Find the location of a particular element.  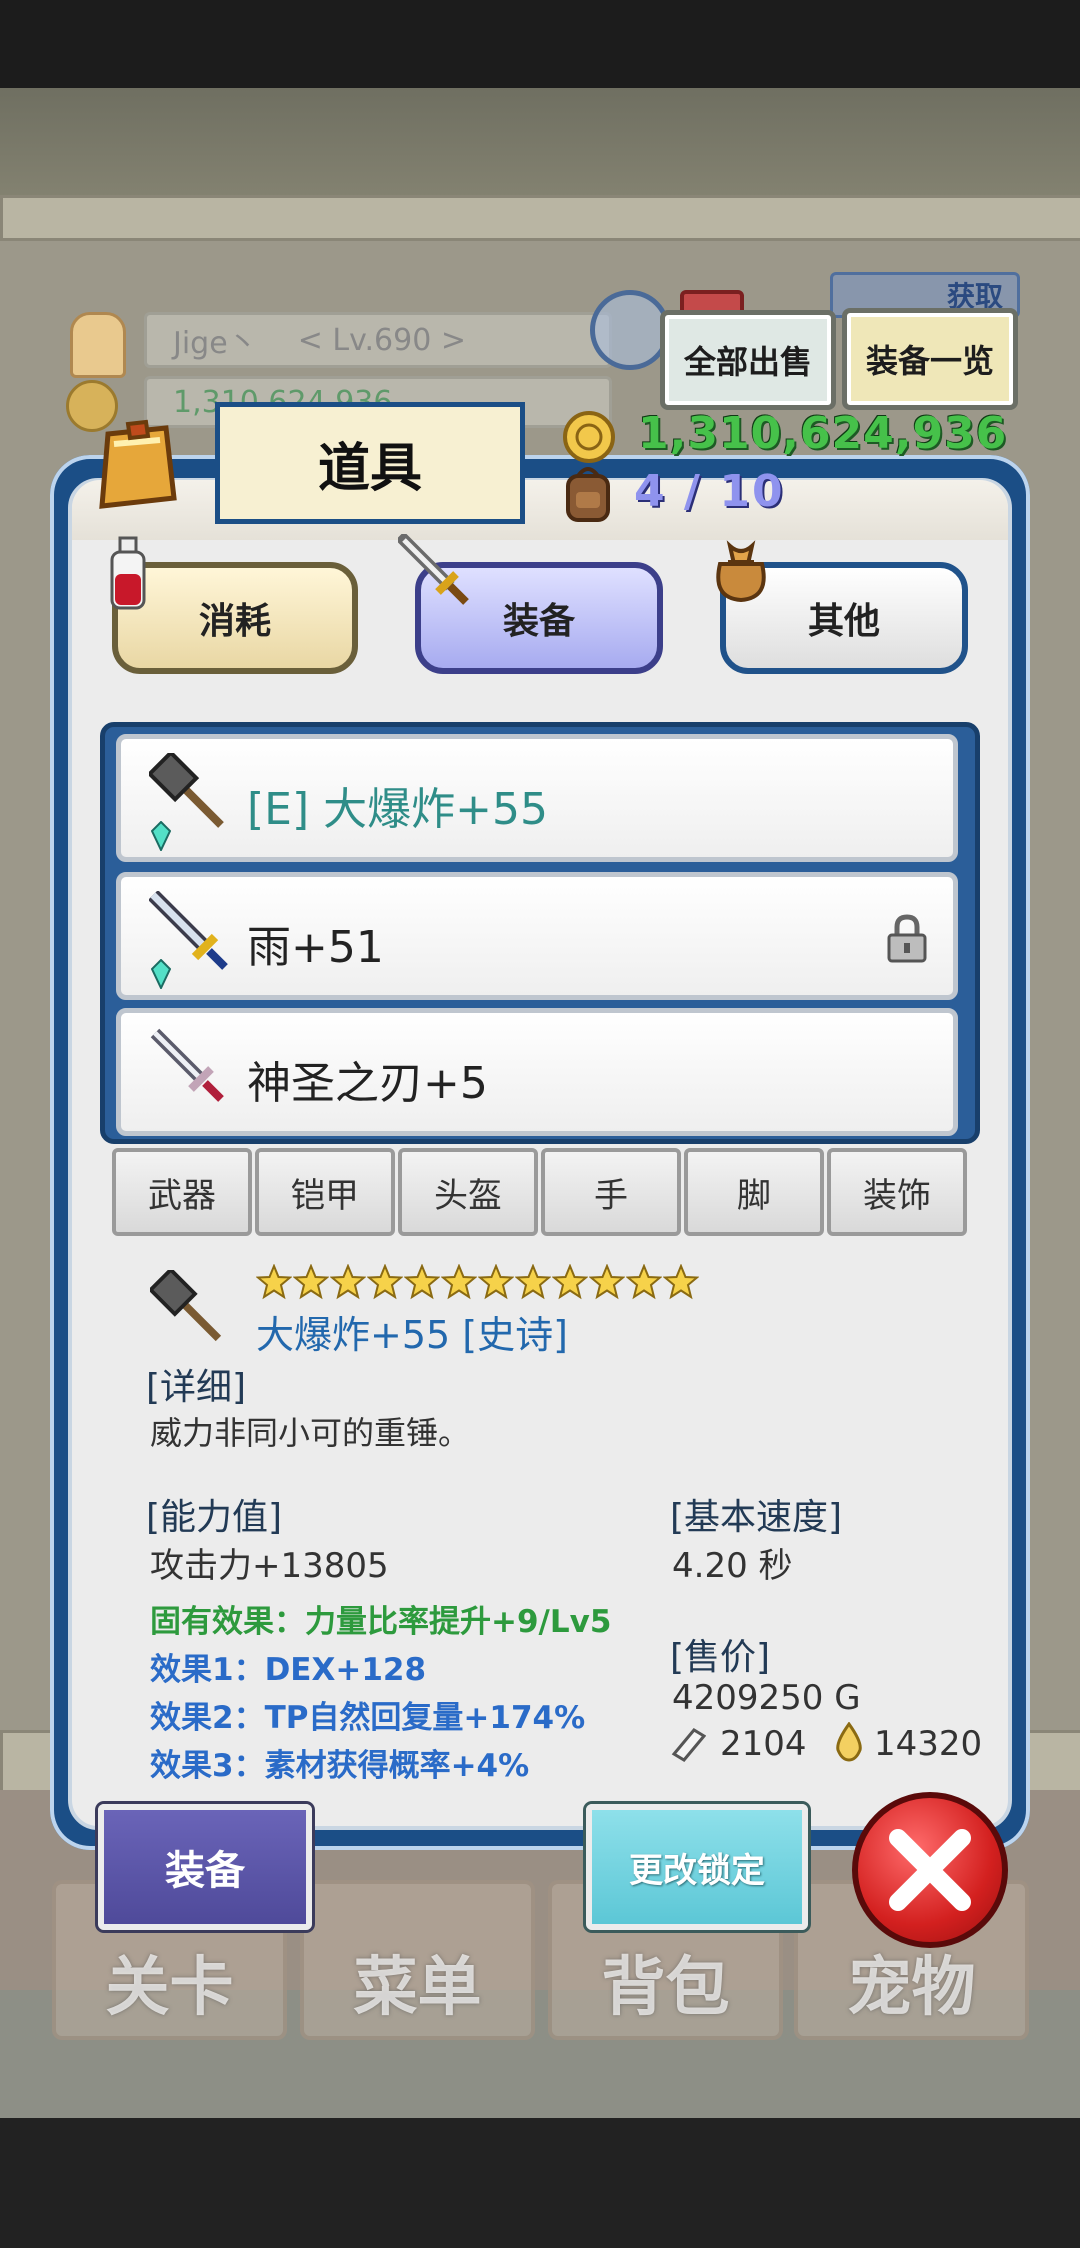

gold-coin-icon is located at coordinates (589, 437).